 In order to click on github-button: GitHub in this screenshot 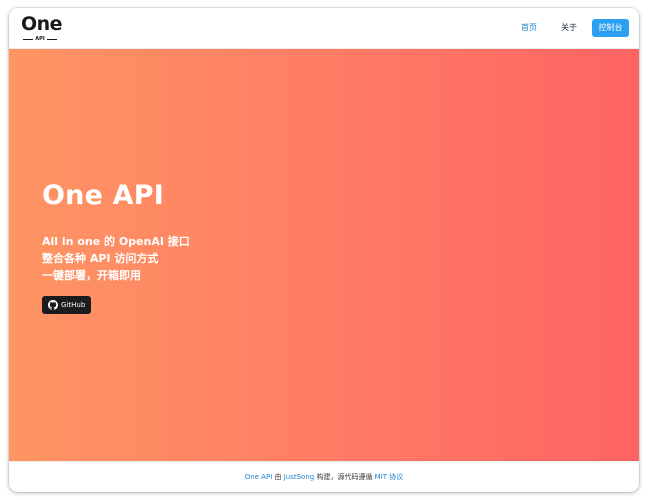, I will do `click(66, 305)`.